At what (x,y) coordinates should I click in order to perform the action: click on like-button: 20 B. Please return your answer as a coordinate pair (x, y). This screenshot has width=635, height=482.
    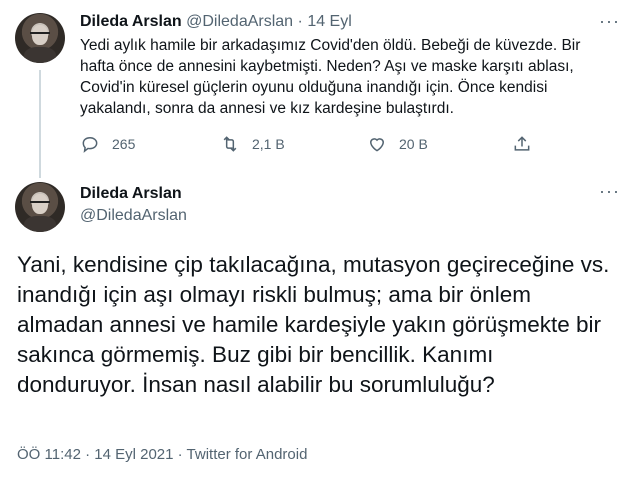
    Looking at the image, I should click on (397, 144).